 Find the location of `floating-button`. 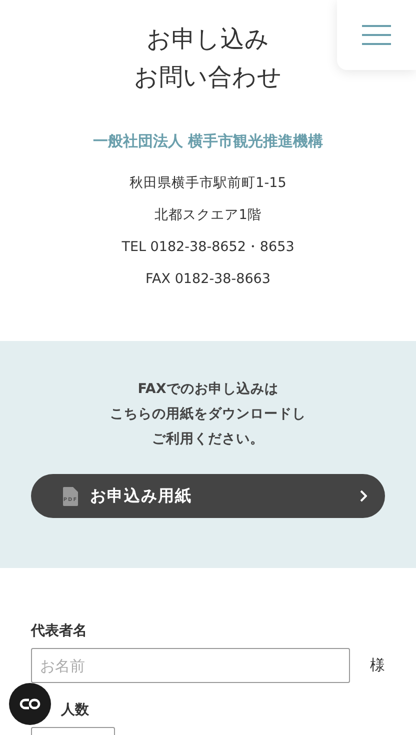

floating-button is located at coordinates (30, 704).